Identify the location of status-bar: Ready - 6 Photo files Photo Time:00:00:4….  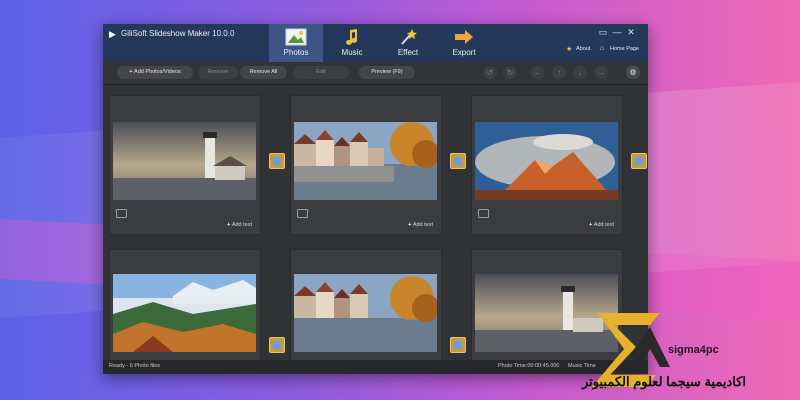
(375, 367).